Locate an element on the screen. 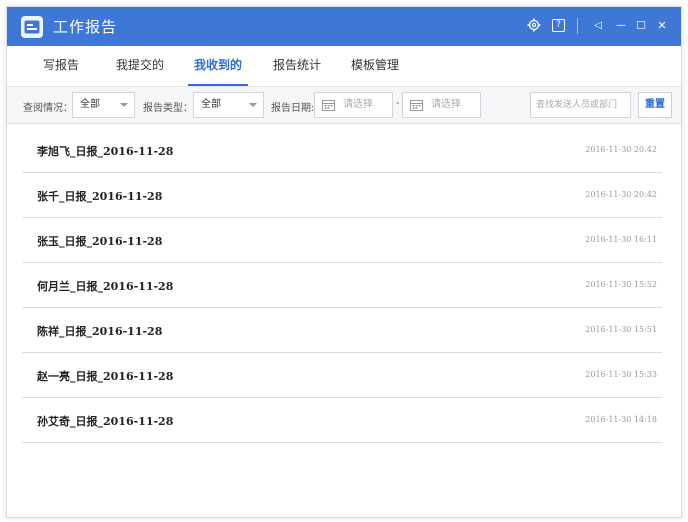 The height and width of the screenshot is (522, 688). tab-write-report: 写报告 is located at coordinates (61, 66).